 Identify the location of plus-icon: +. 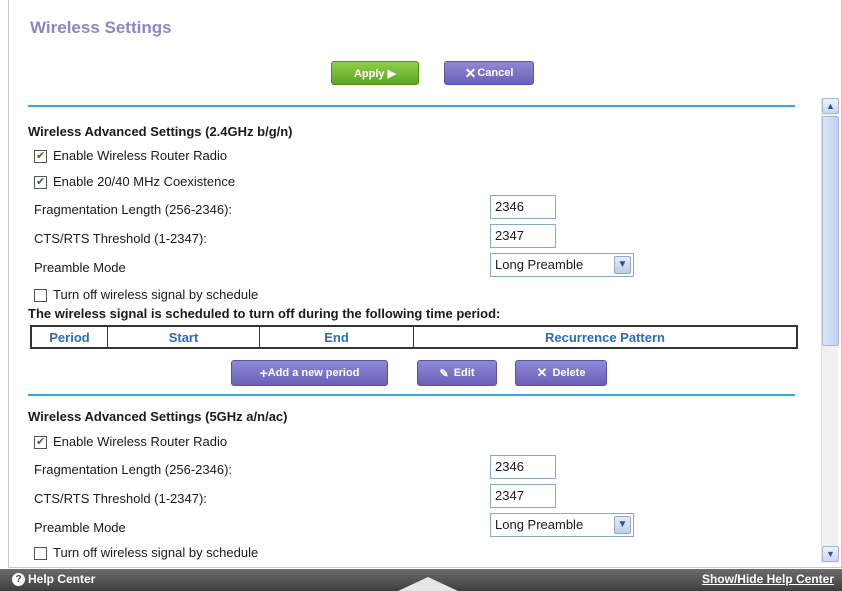
(263, 373).